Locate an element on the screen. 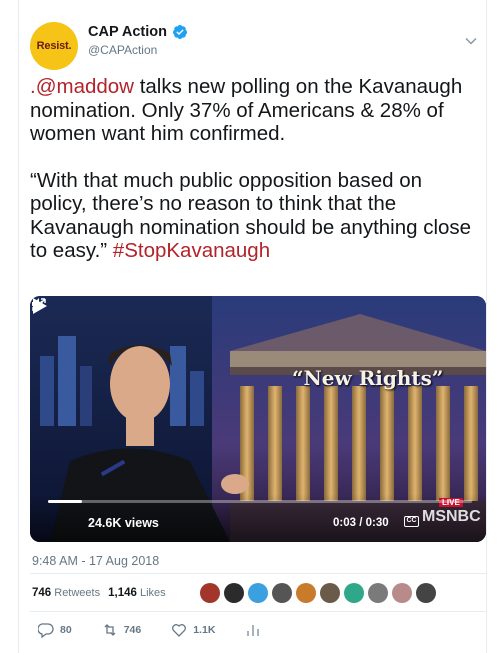  msnbc-logo: MSNBC is located at coordinates (451, 516).